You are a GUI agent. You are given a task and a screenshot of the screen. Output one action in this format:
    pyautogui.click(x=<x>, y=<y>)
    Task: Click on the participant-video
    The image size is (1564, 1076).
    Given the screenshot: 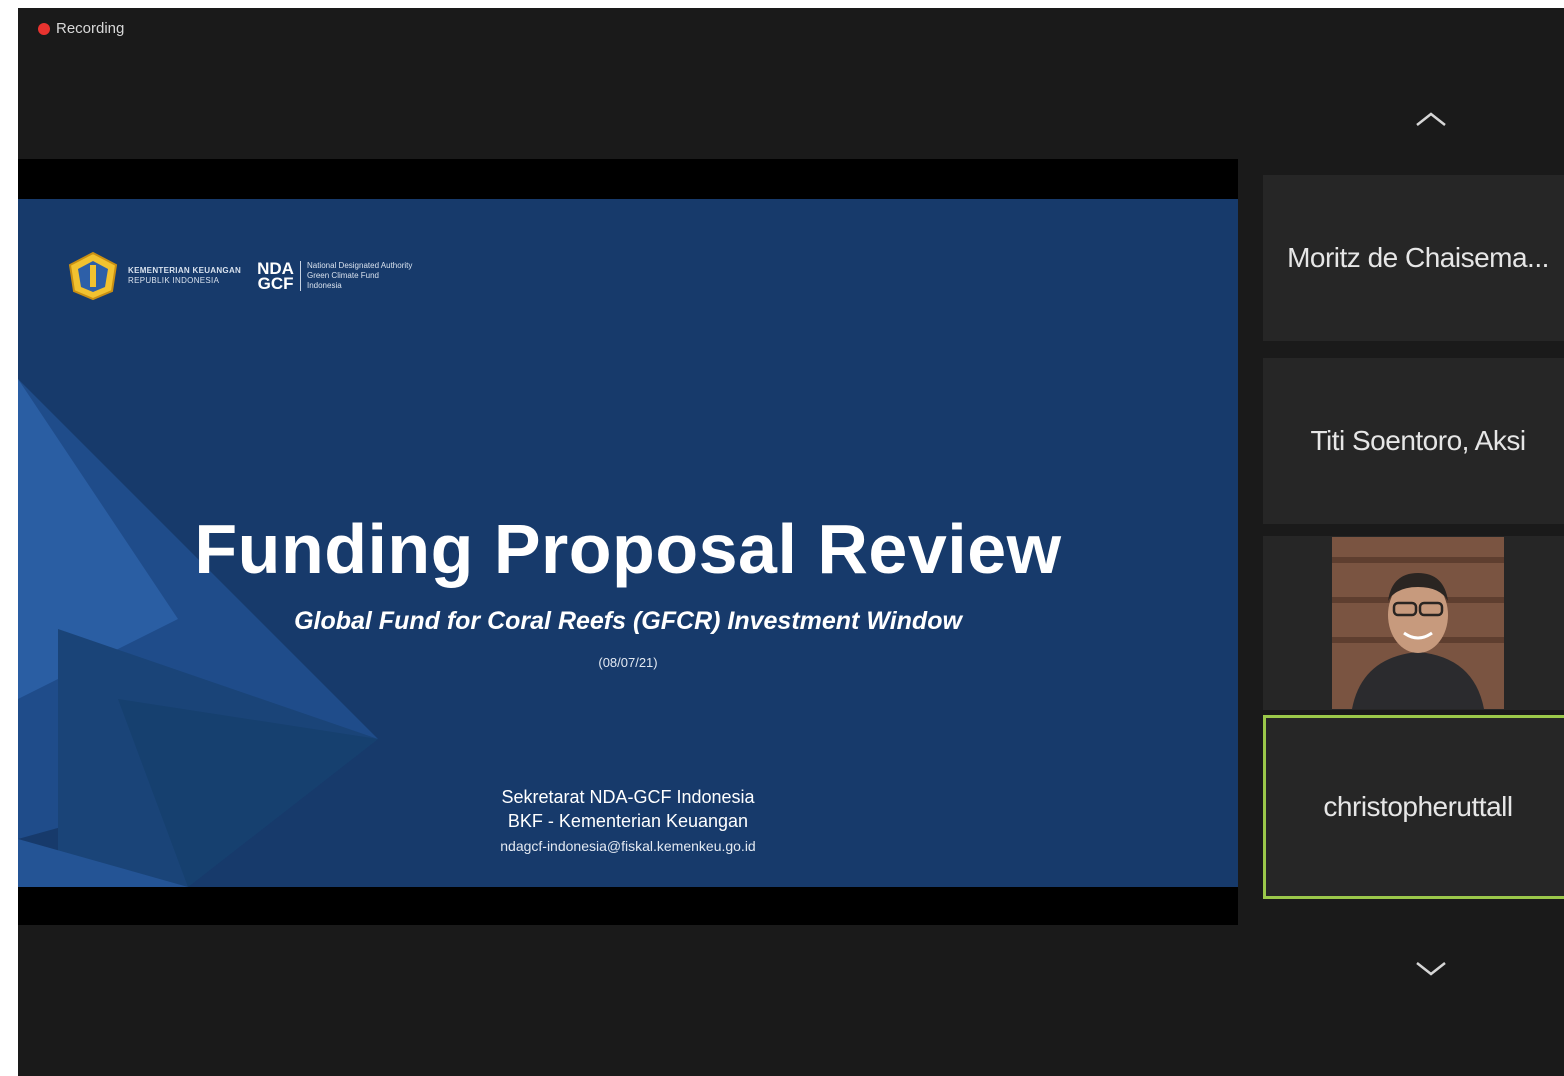 What is the action you would take?
    pyautogui.click(x=1418, y=623)
    